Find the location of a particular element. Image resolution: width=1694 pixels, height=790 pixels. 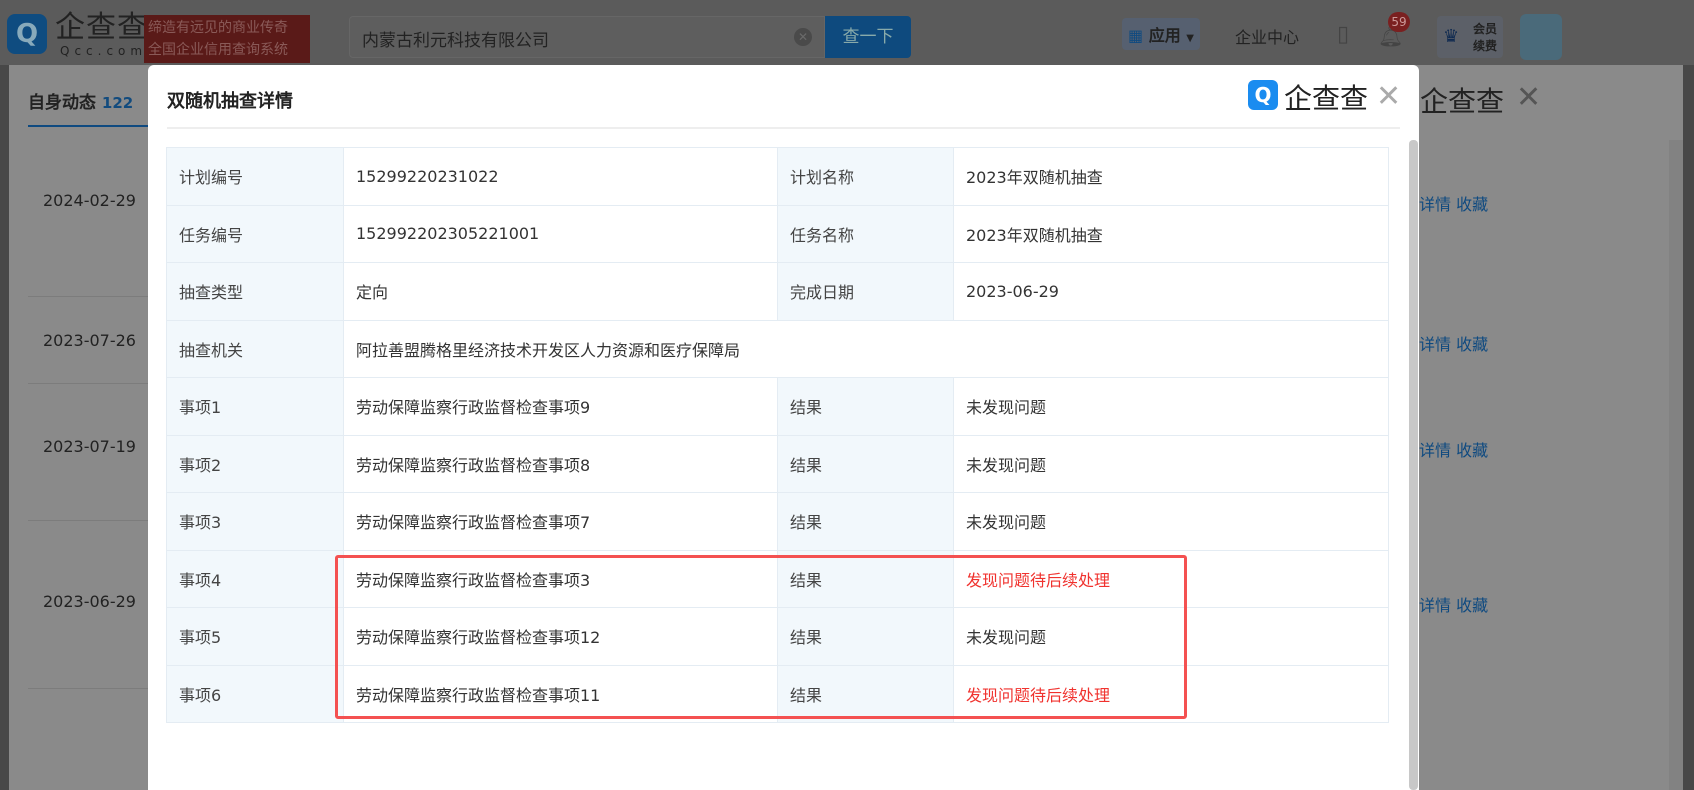

field-label: 任务编号 is located at coordinates (255, 233).